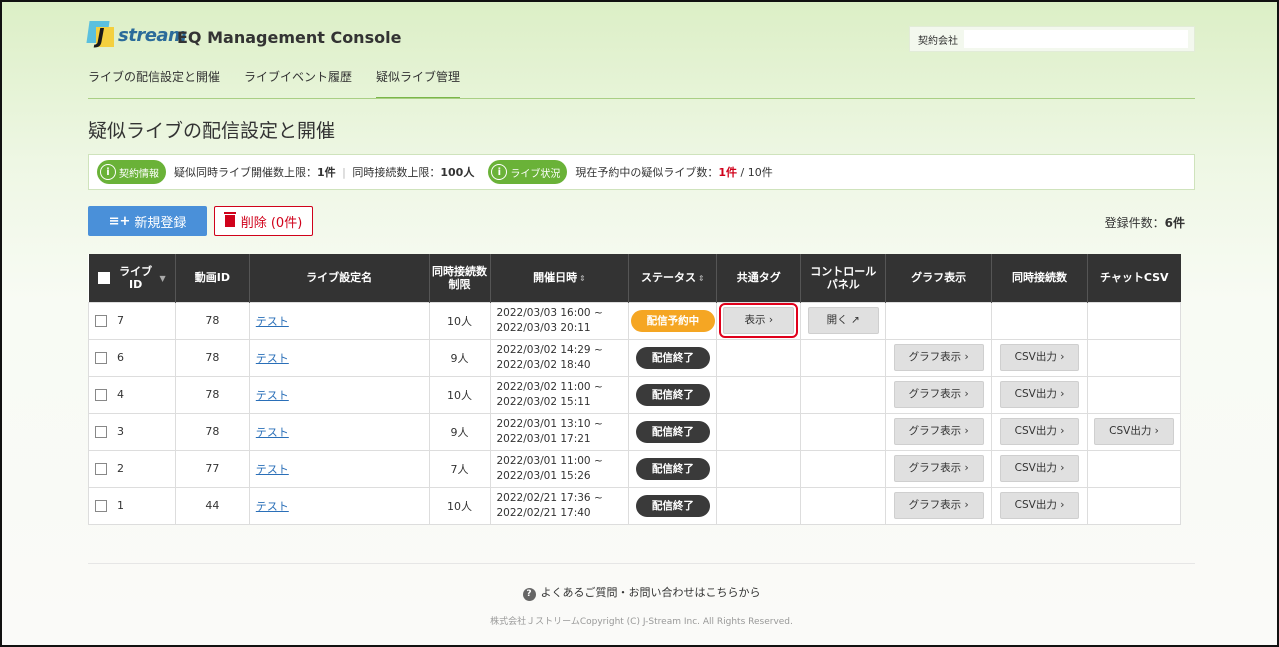 The width and height of the screenshot is (1279, 647). I want to click on live-status-badge: i ライブ状況, so click(528, 172).